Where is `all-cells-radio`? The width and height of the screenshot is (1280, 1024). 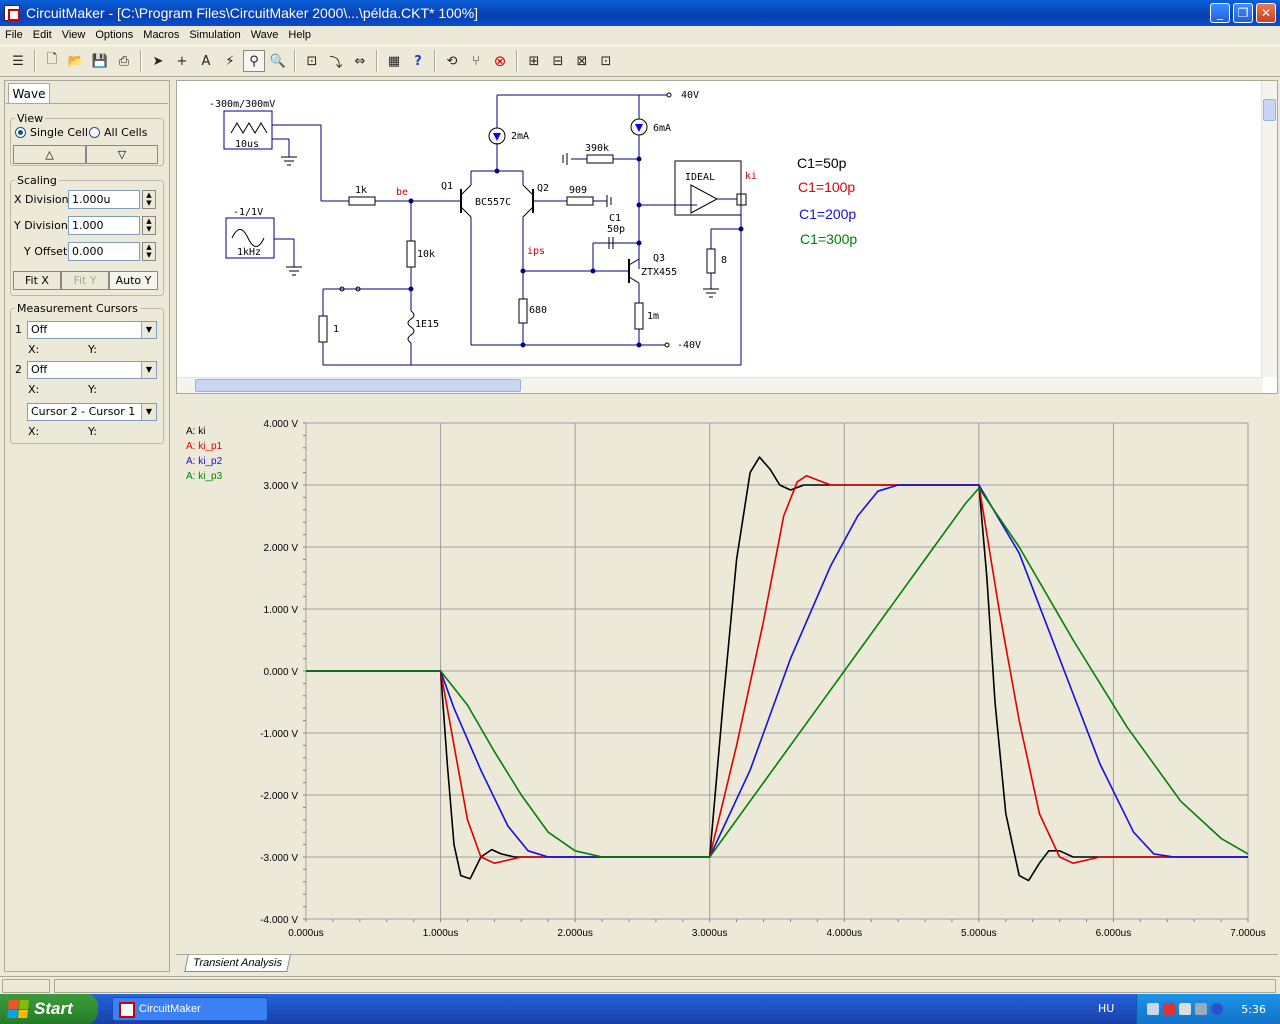
all-cells-radio is located at coordinates (94, 132).